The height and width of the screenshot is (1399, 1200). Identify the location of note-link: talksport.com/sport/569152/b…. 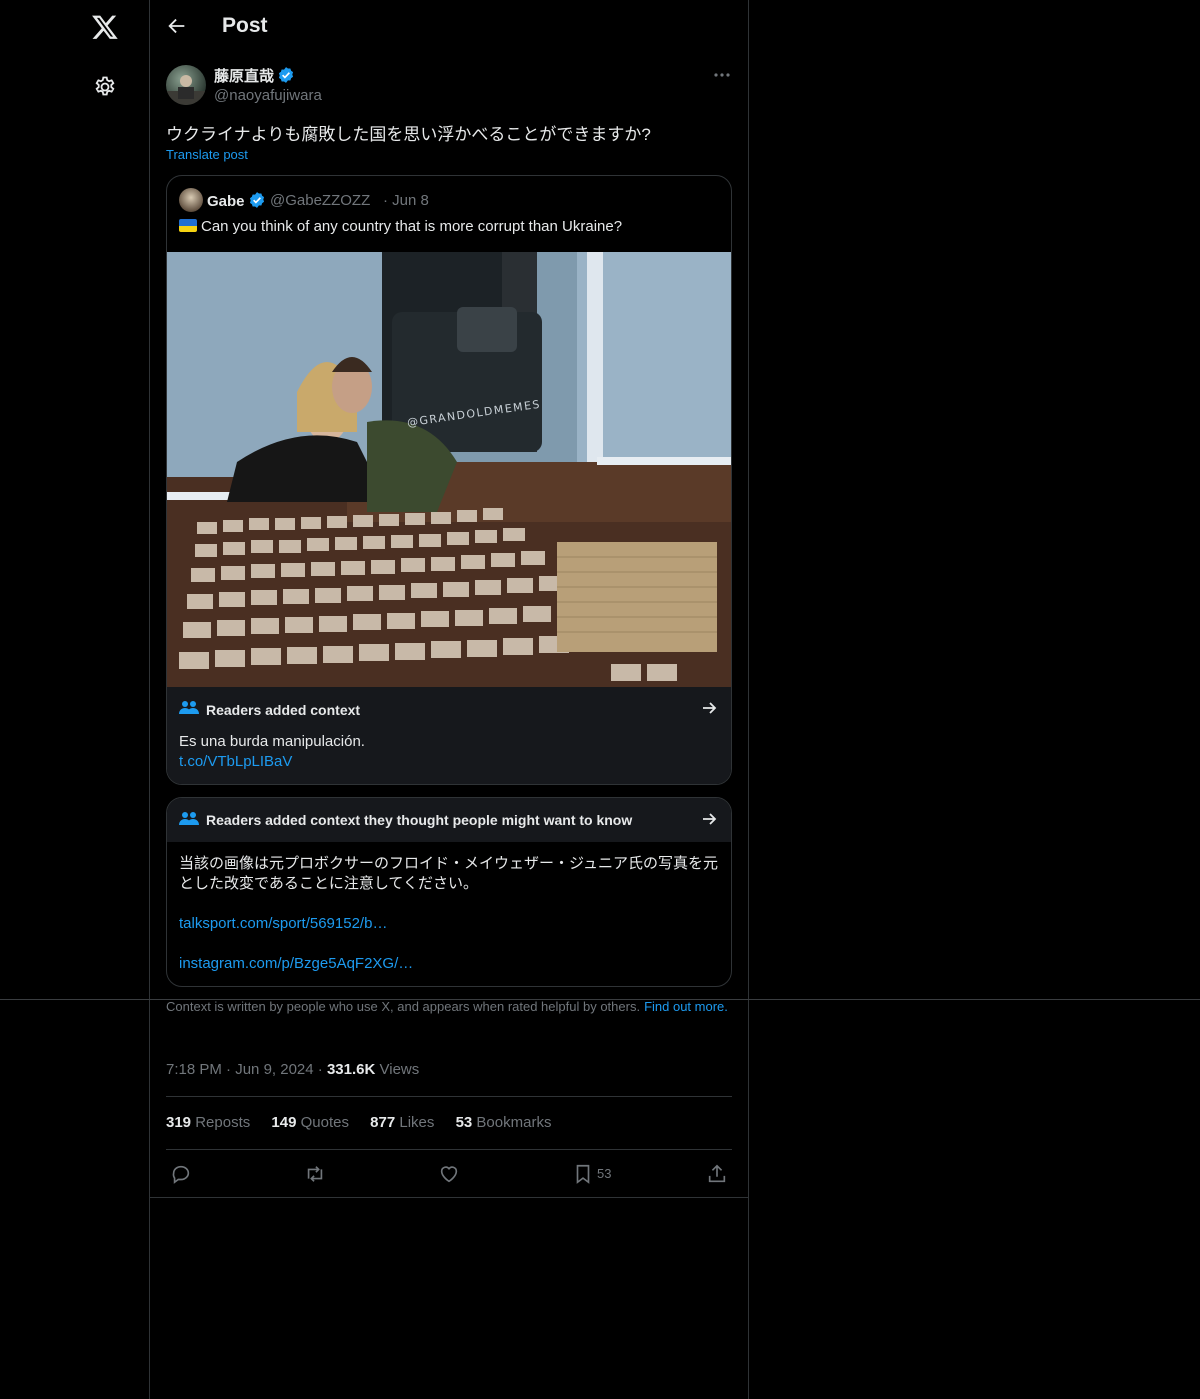
(283, 923).